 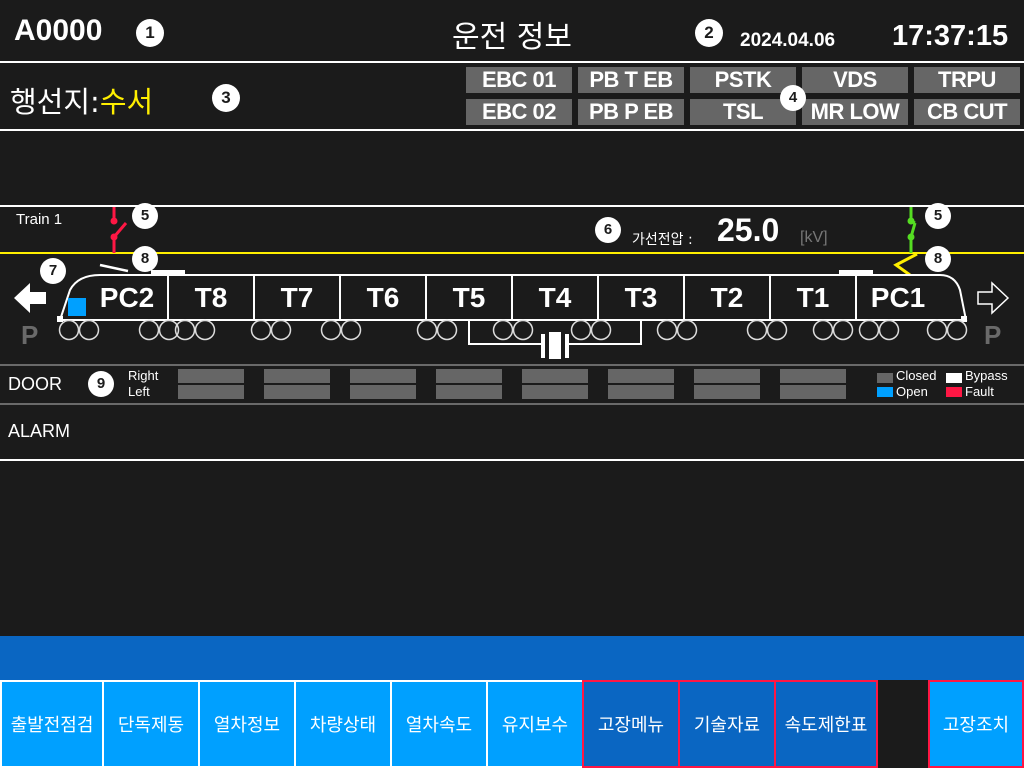 What do you see at coordinates (885, 378) in the screenshot?
I see `legend-closed-swatch` at bounding box center [885, 378].